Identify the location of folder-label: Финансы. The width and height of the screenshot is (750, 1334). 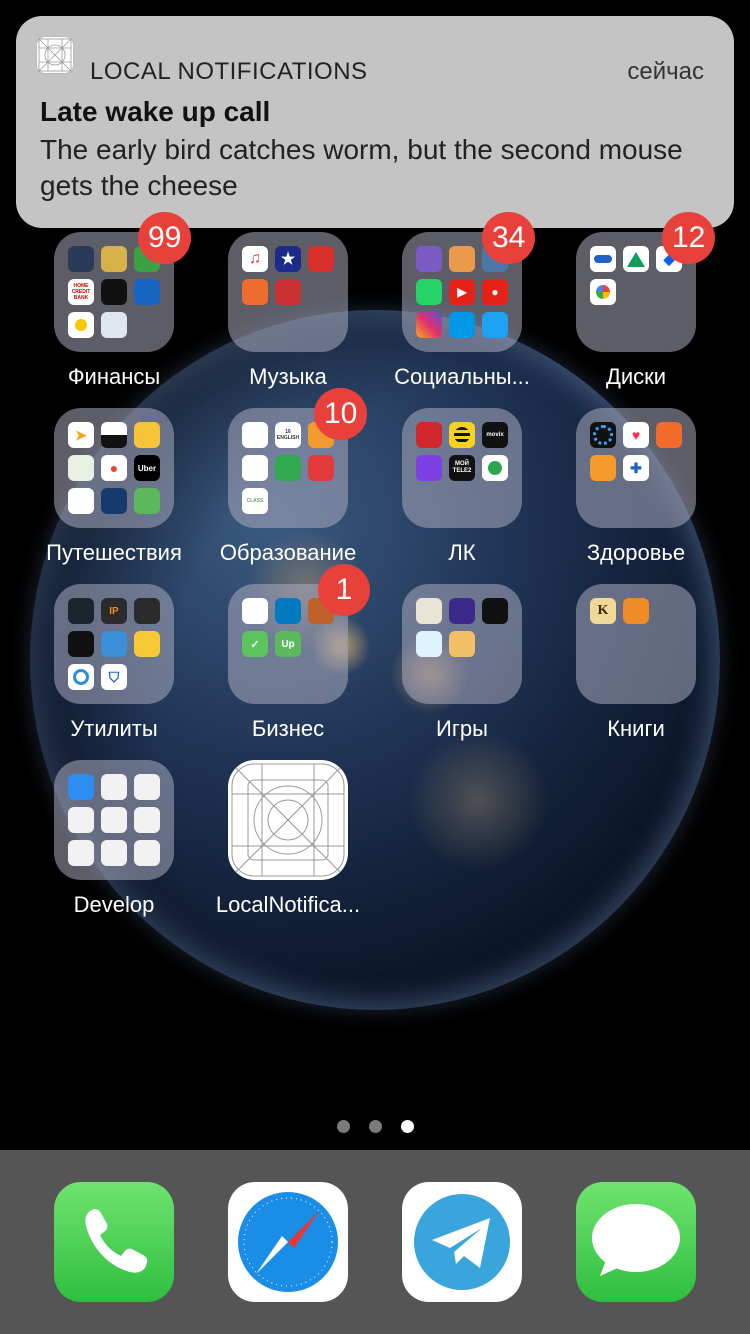
(114, 376).